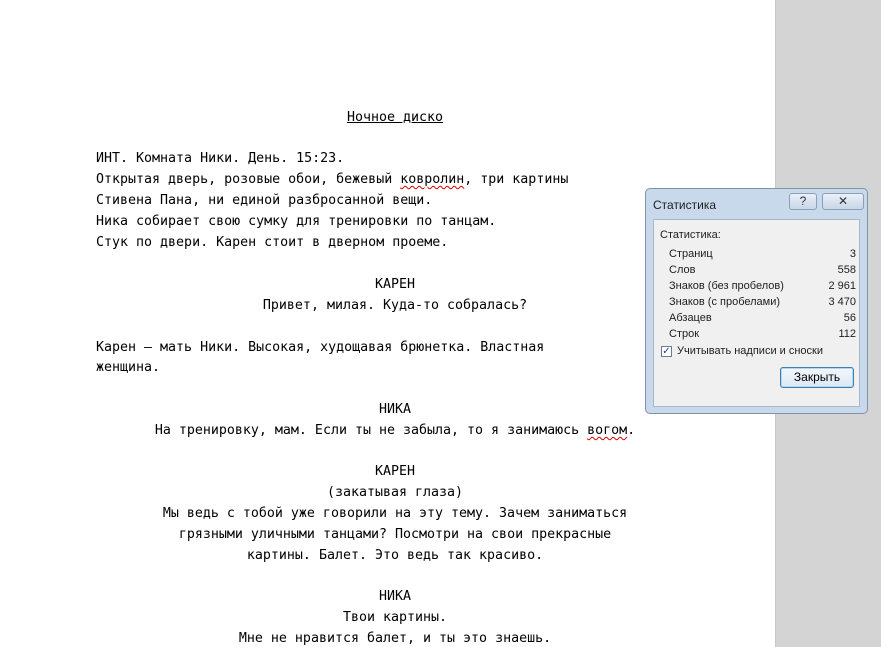  I want to click on stat-value: 2 961, so click(842, 286).